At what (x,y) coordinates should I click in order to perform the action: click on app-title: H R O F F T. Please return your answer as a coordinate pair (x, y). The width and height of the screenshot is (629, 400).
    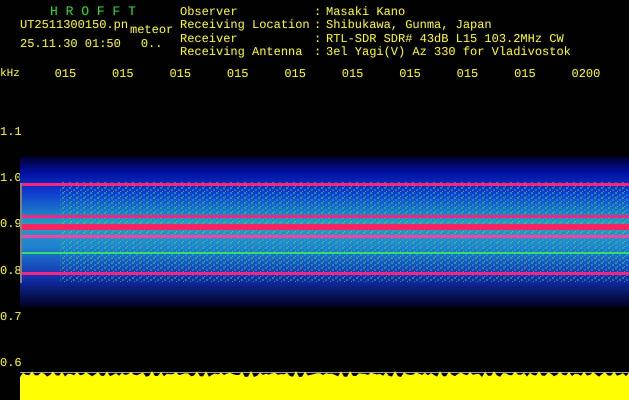
    Looking at the image, I should click on (93, 11).